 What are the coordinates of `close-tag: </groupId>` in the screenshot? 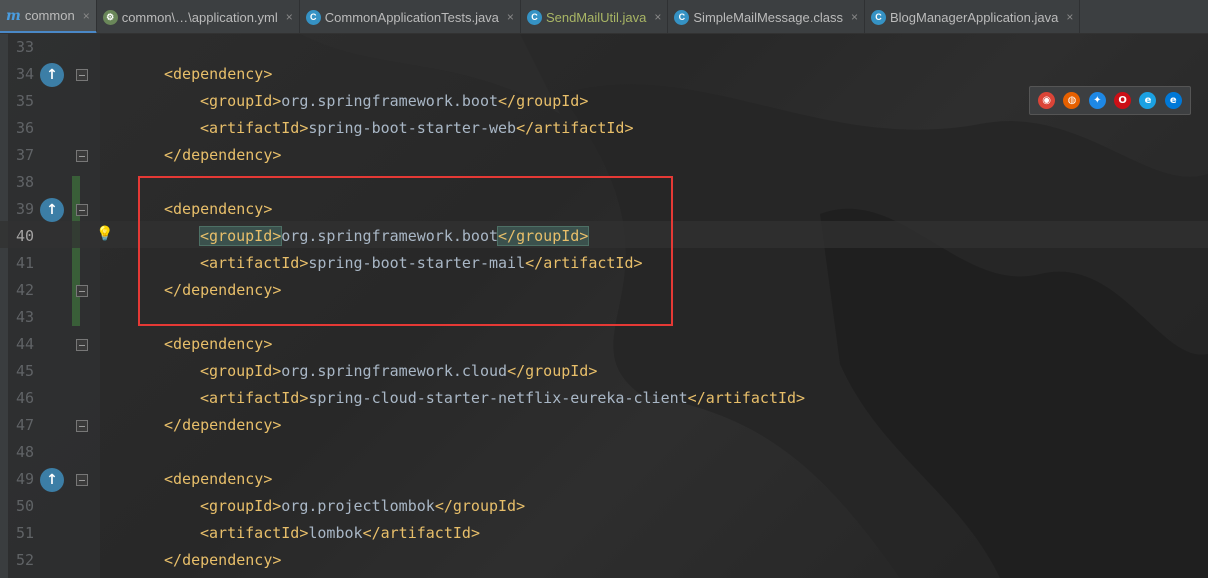 It's located at (543, 101).